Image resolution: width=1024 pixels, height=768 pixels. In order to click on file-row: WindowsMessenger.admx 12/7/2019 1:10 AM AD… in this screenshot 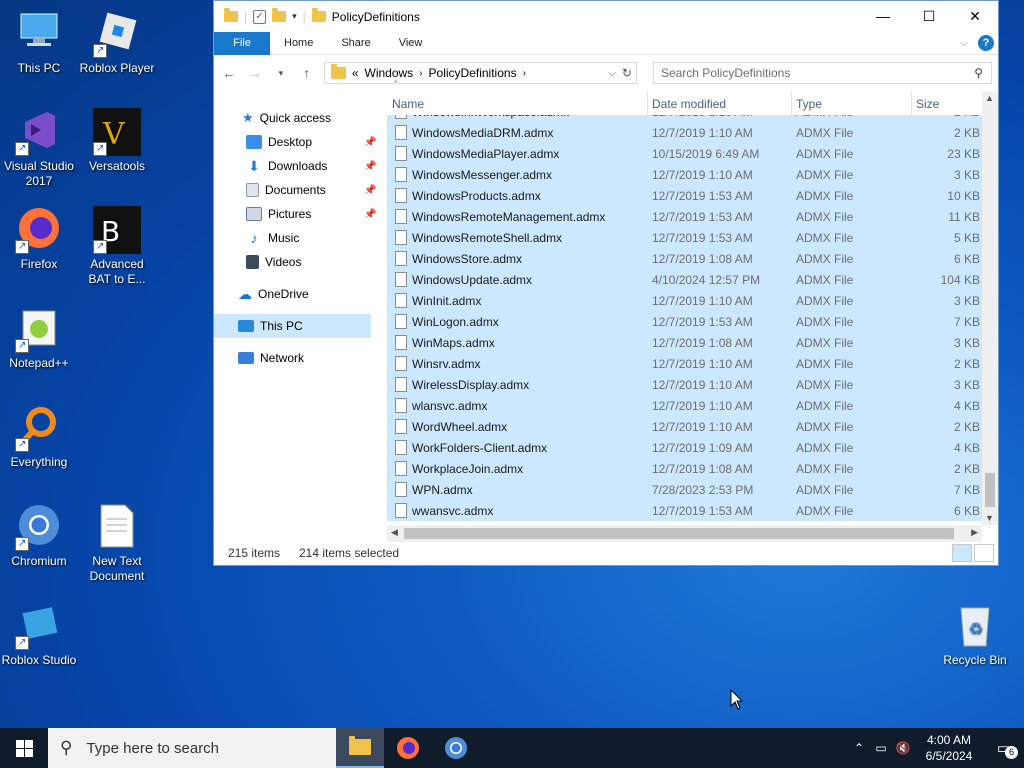, I will do `click(684, 174)`.